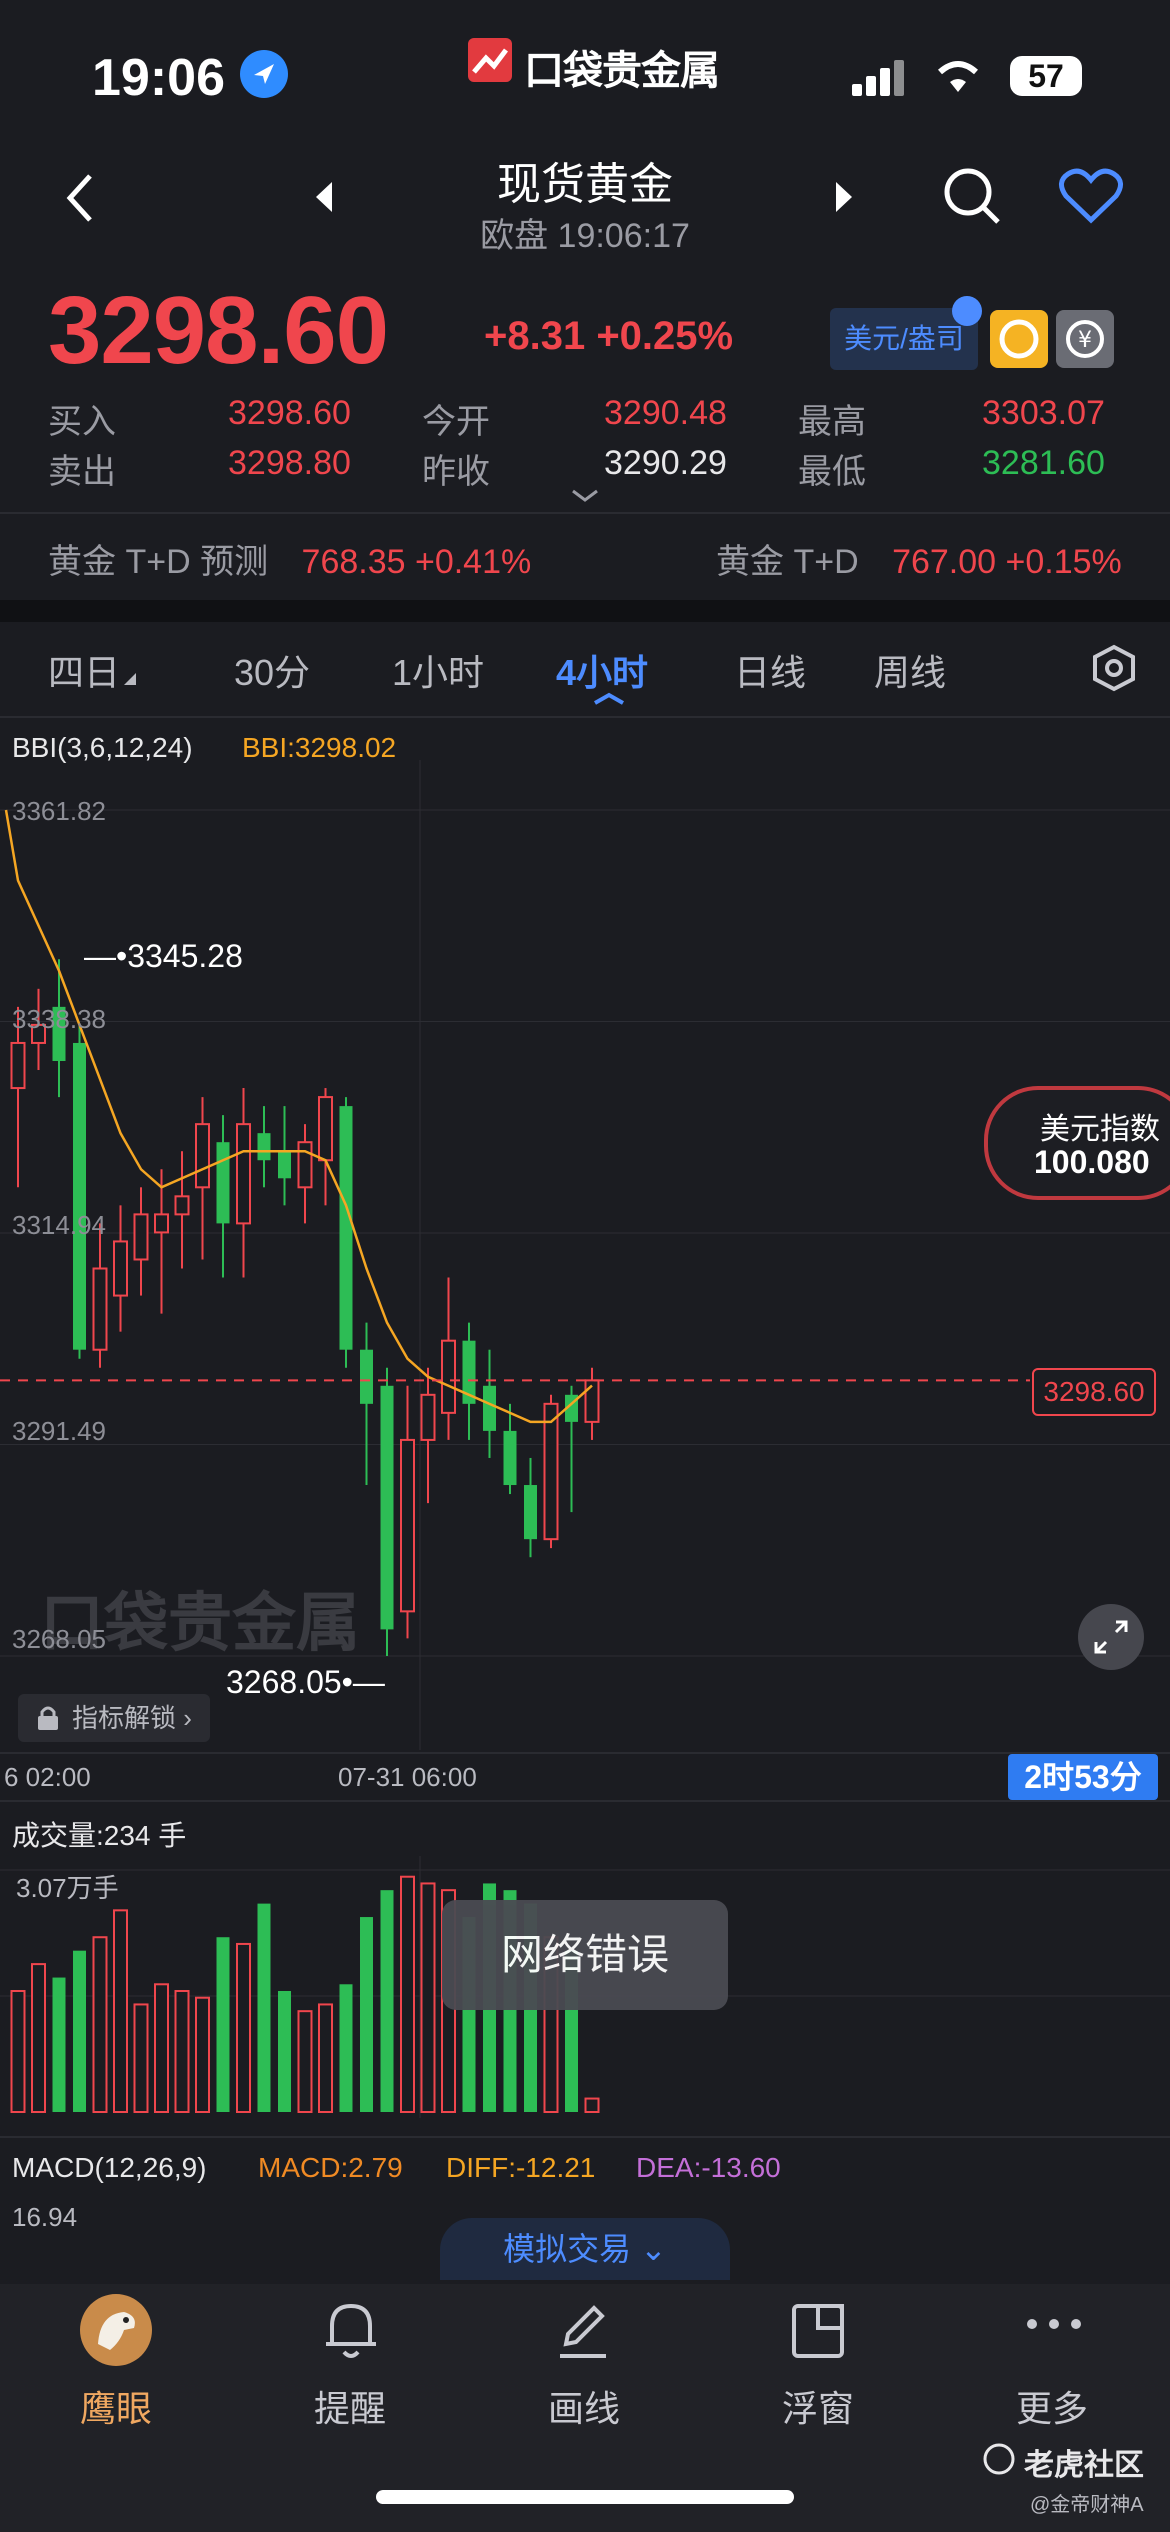 Image resolution: width=1170 pixels, height=2532 pixels. I want to click on tab-1hour: 1小时, so click(438, 670).